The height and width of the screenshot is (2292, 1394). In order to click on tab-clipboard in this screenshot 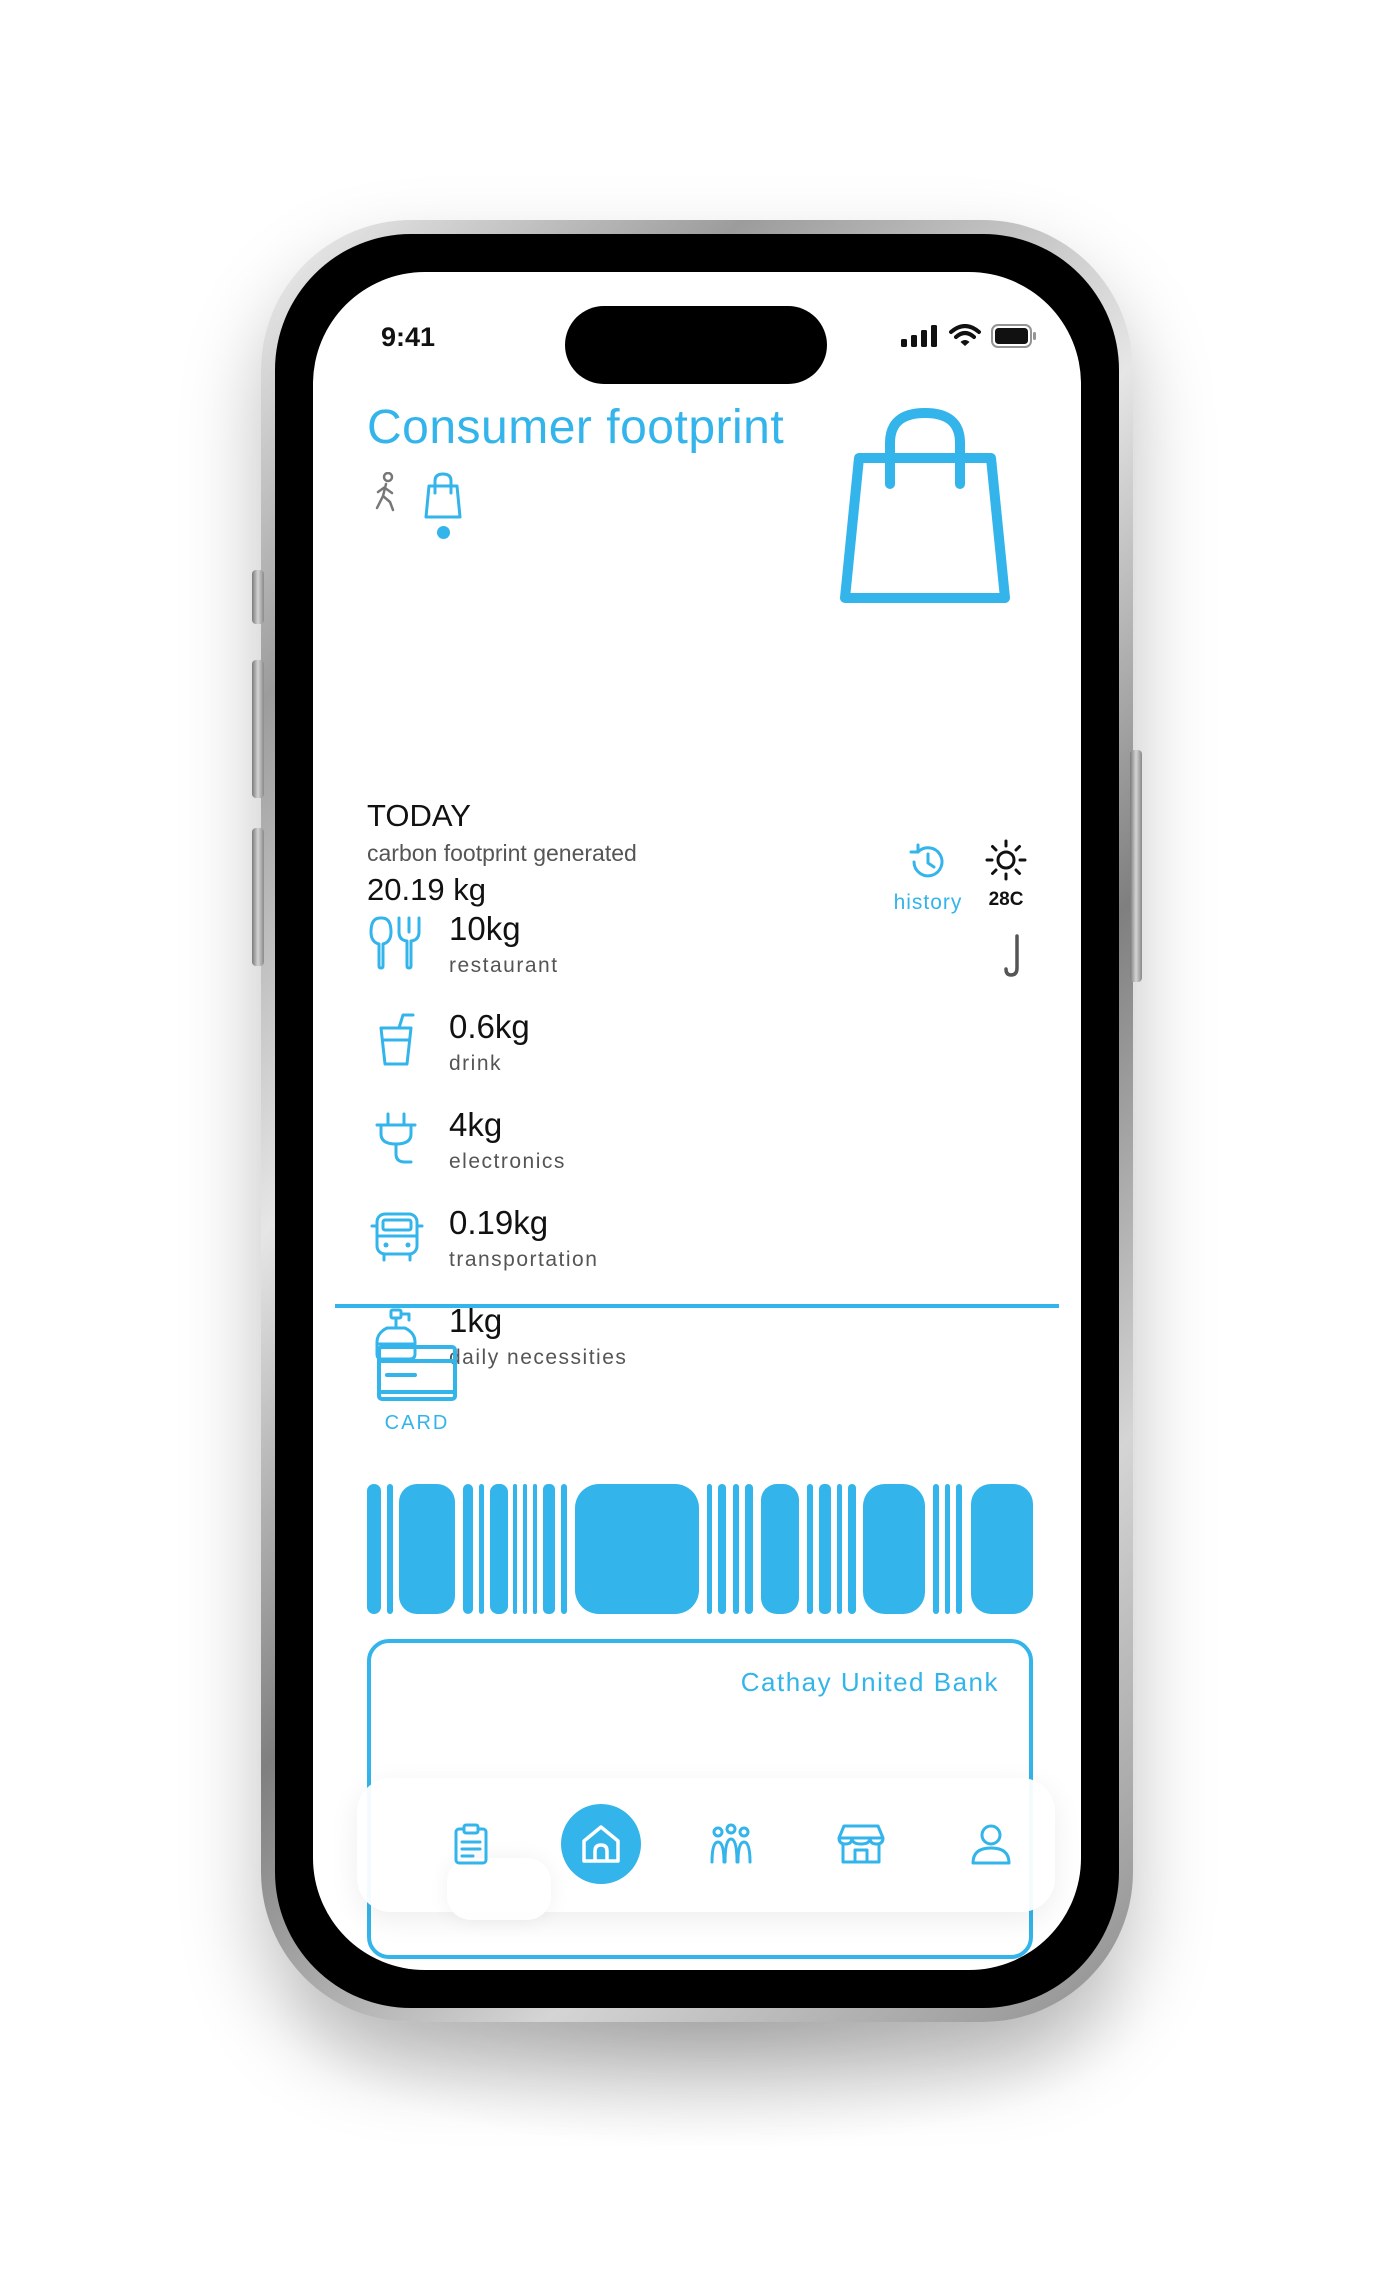, I will do `click(471, 1844)`.